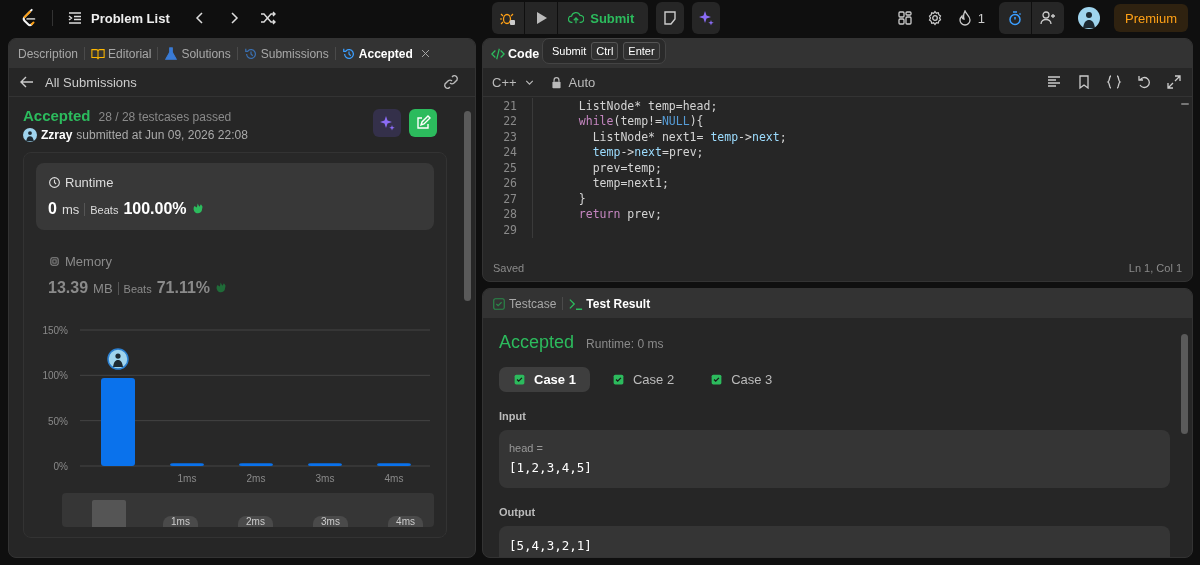 Image resolution: width=1200 pixels, height=565 pixels. Describe the element at coordinates (904, 18) in the screenshot. I see `layout-icon` at that location.